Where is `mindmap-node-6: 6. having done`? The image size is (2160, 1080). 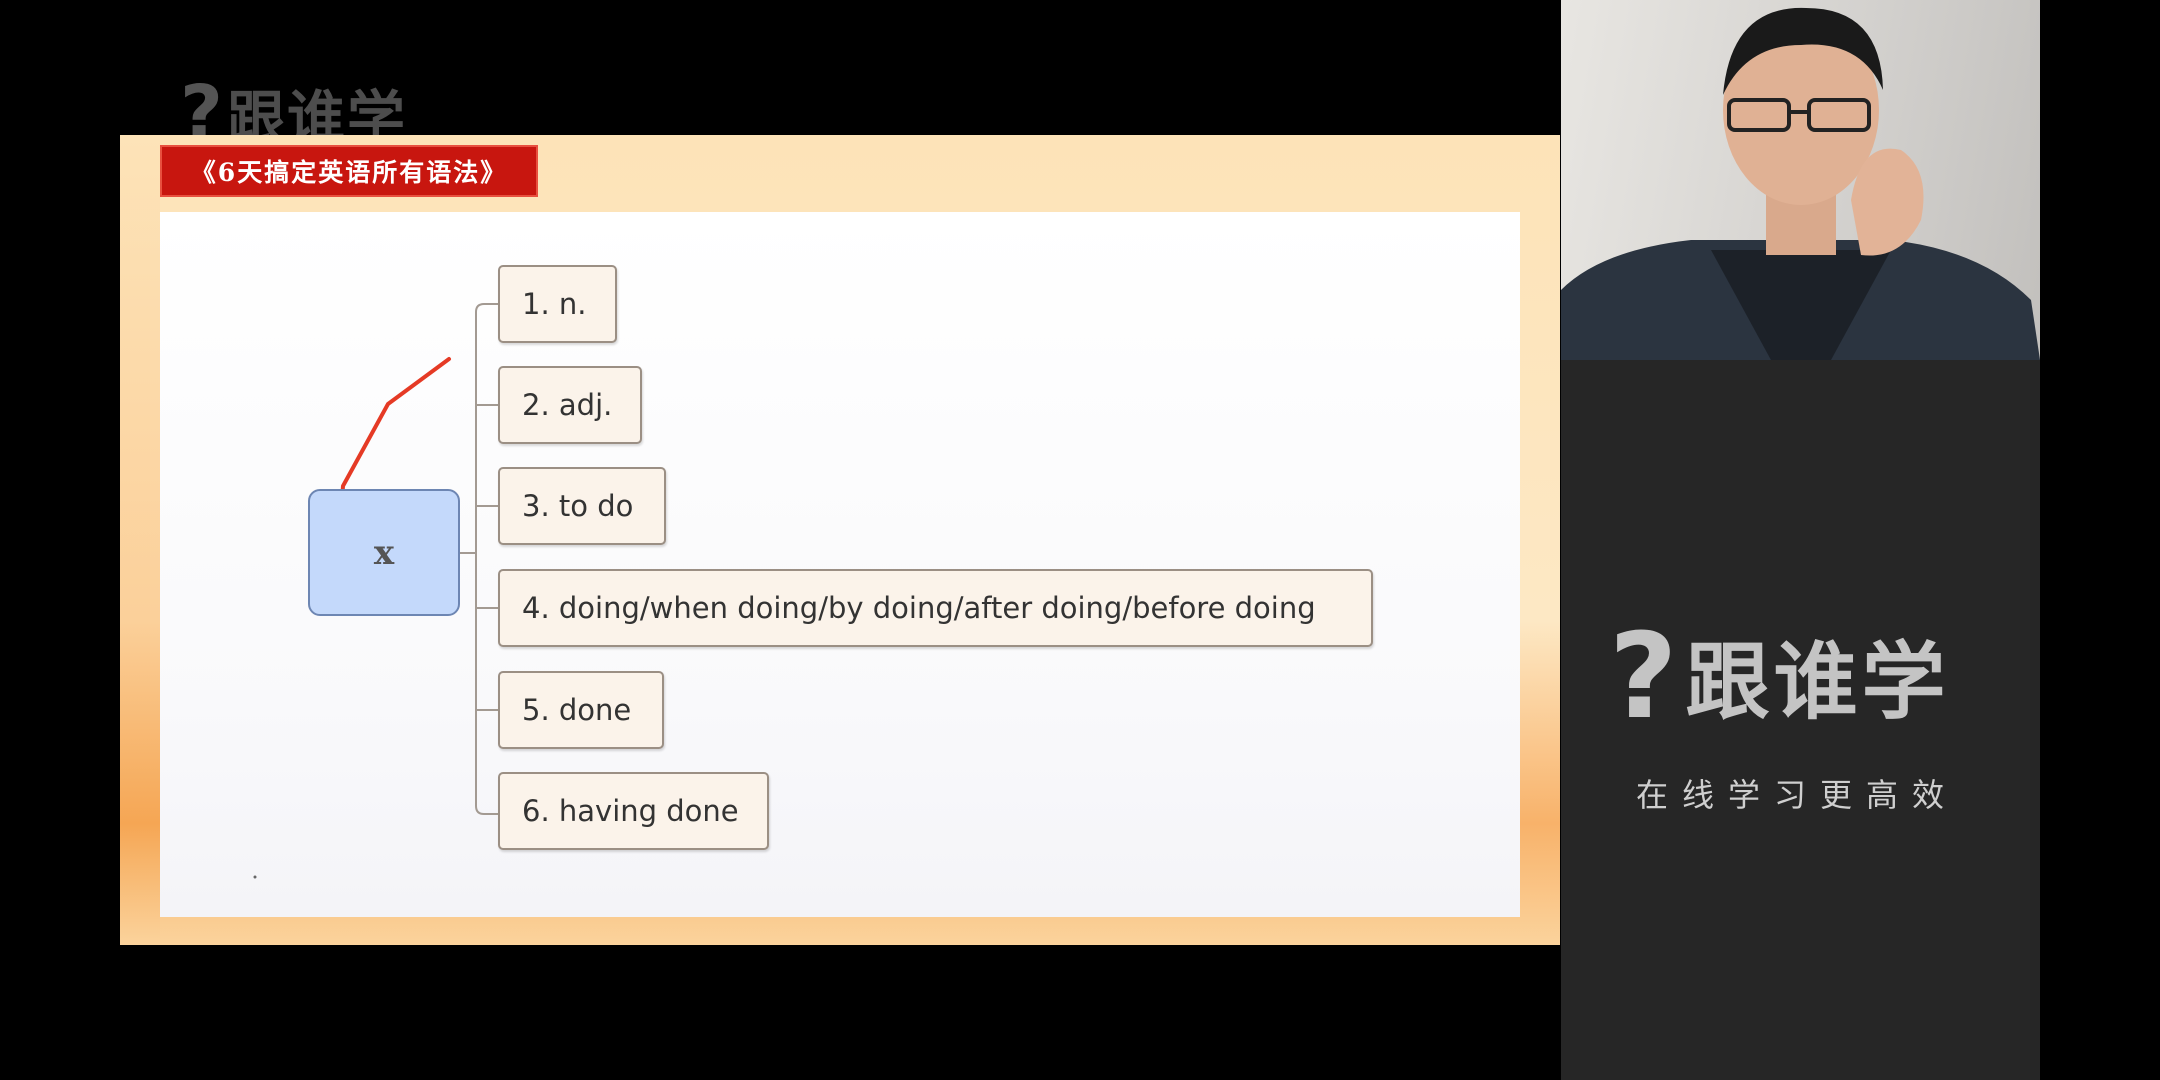
mindmap-node-6: 6. having done is located at coordinates (633, 811).